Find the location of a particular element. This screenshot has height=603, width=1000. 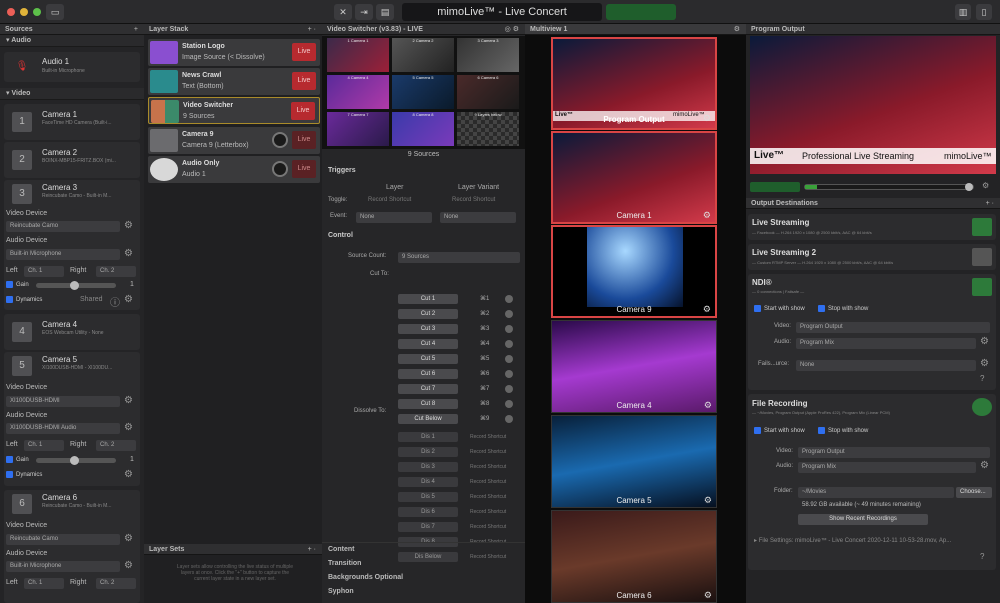

cut-button: Cut 6 is located at coordinates (428, 374).